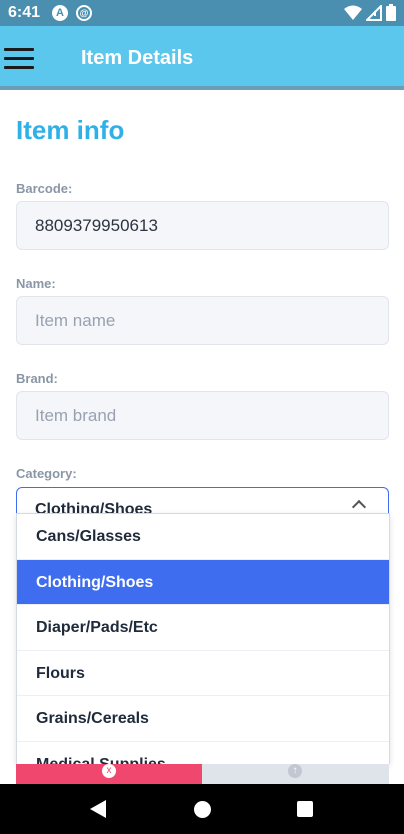  What do you see at coordinates (46, 473) in the screenshot?
I see `category-label: Category:` at bounding box center [46, 473].